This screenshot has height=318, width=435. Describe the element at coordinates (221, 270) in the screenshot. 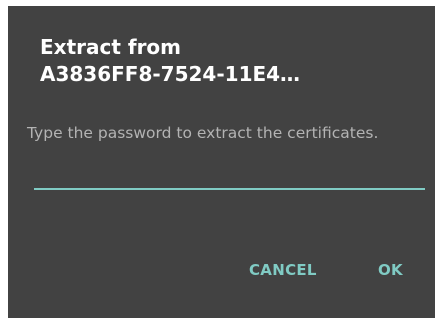

I see `dialog-actions: CANCEL OK` at that location.